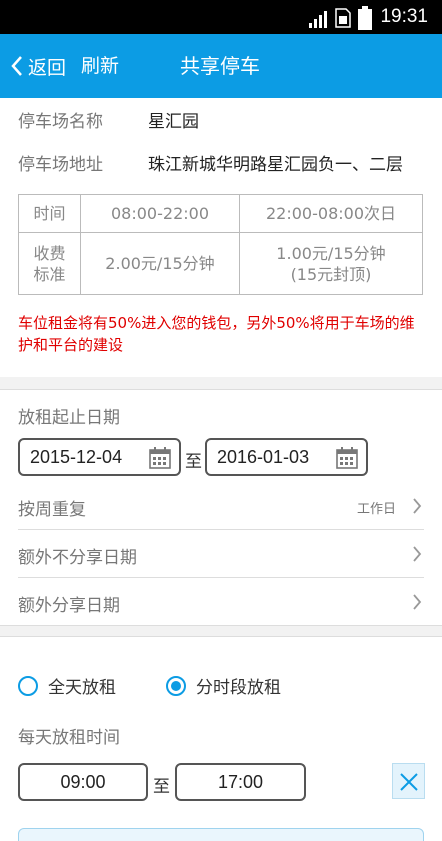  I want to click on time-separator: 至, so click(161, 787).